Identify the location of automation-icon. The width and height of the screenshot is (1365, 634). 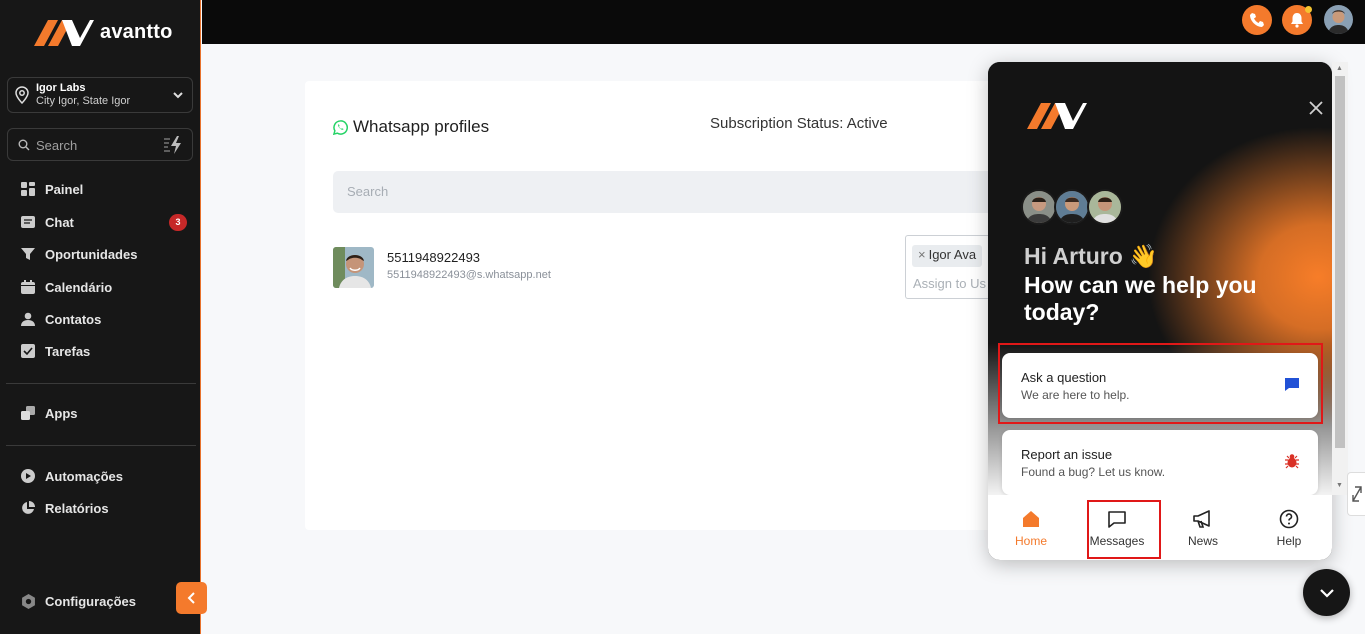
(28, 476).